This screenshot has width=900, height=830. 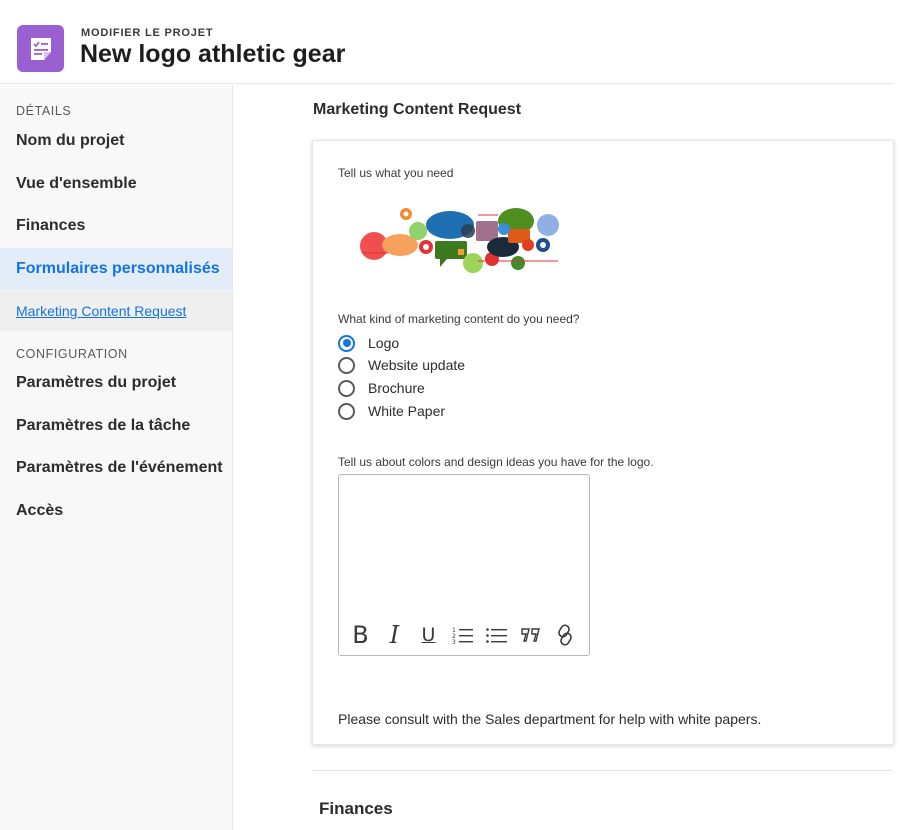 I want to click on sidebar-item-formulaires: Formulaires personnalisés, so click(x=116, y=269).